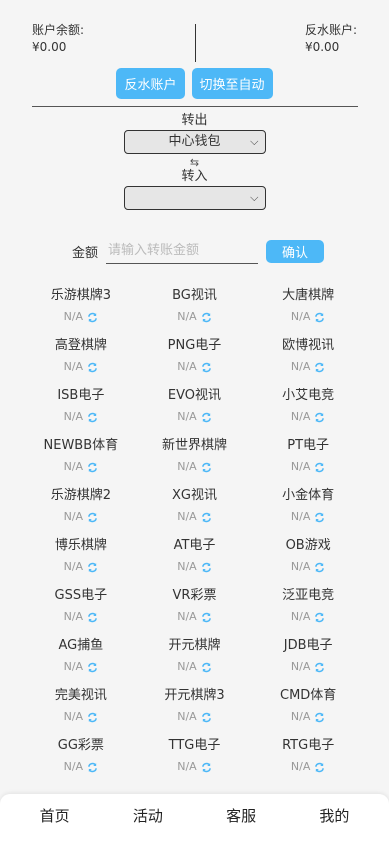 The image size is (389, 845). What do you see at coordinates (182, 251) in the screenshot?
I see `amount-input` at bounding box center [182, 251].